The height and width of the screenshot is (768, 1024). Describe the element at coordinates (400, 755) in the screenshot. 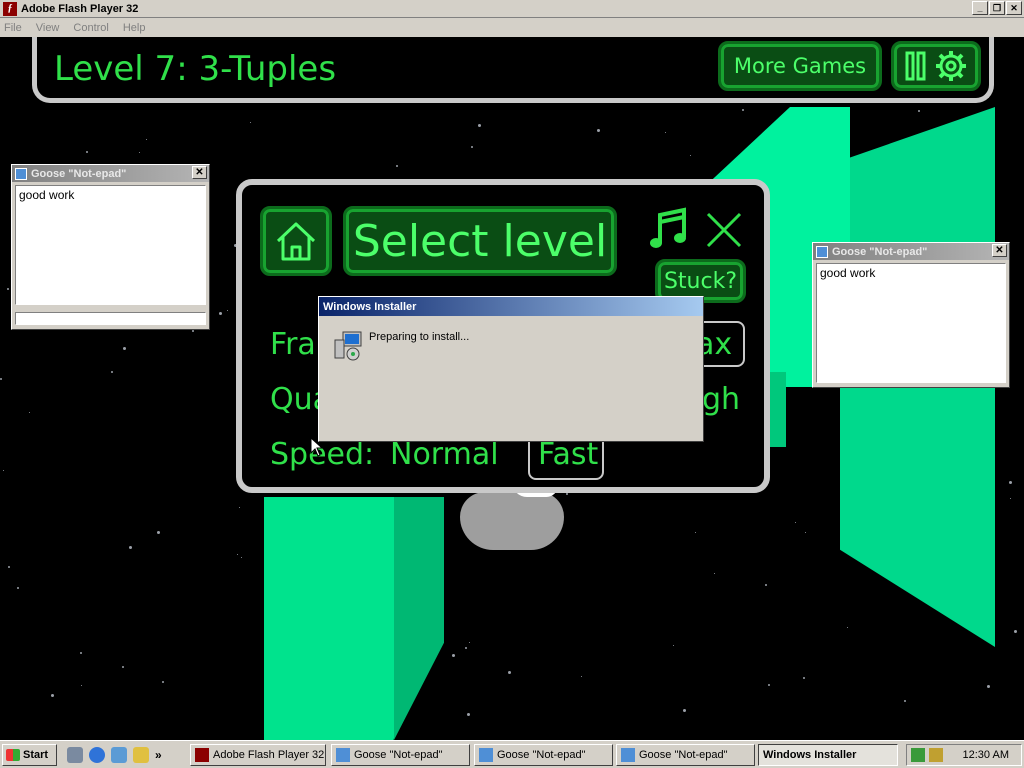

I see `task-goose-notepad-1: Goose "Not-epad"` at that location.